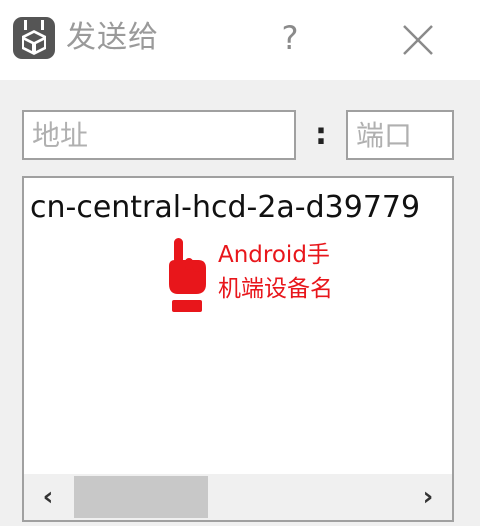 This screenshot has height=526, width=480. What do you see at coordinates (275, 289) in the screenshot?
I see `hint-line-2: 机端设备名` at bounding box center [275, 289].